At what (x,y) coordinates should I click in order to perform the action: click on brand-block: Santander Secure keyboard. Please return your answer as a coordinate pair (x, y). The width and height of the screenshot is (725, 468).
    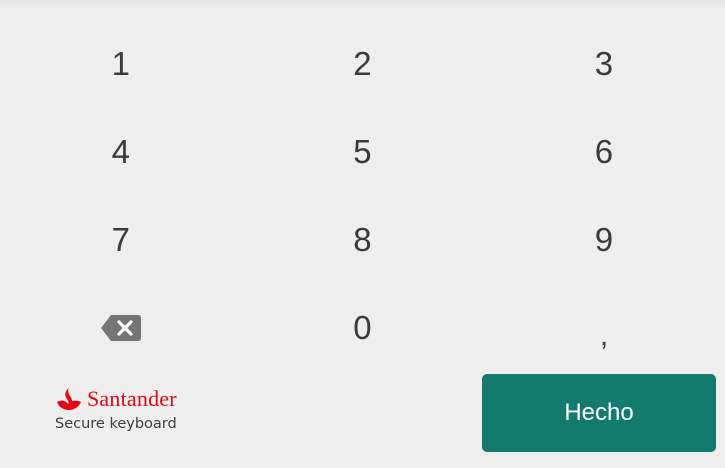
    Looking at the image, I should click on (116, 409).